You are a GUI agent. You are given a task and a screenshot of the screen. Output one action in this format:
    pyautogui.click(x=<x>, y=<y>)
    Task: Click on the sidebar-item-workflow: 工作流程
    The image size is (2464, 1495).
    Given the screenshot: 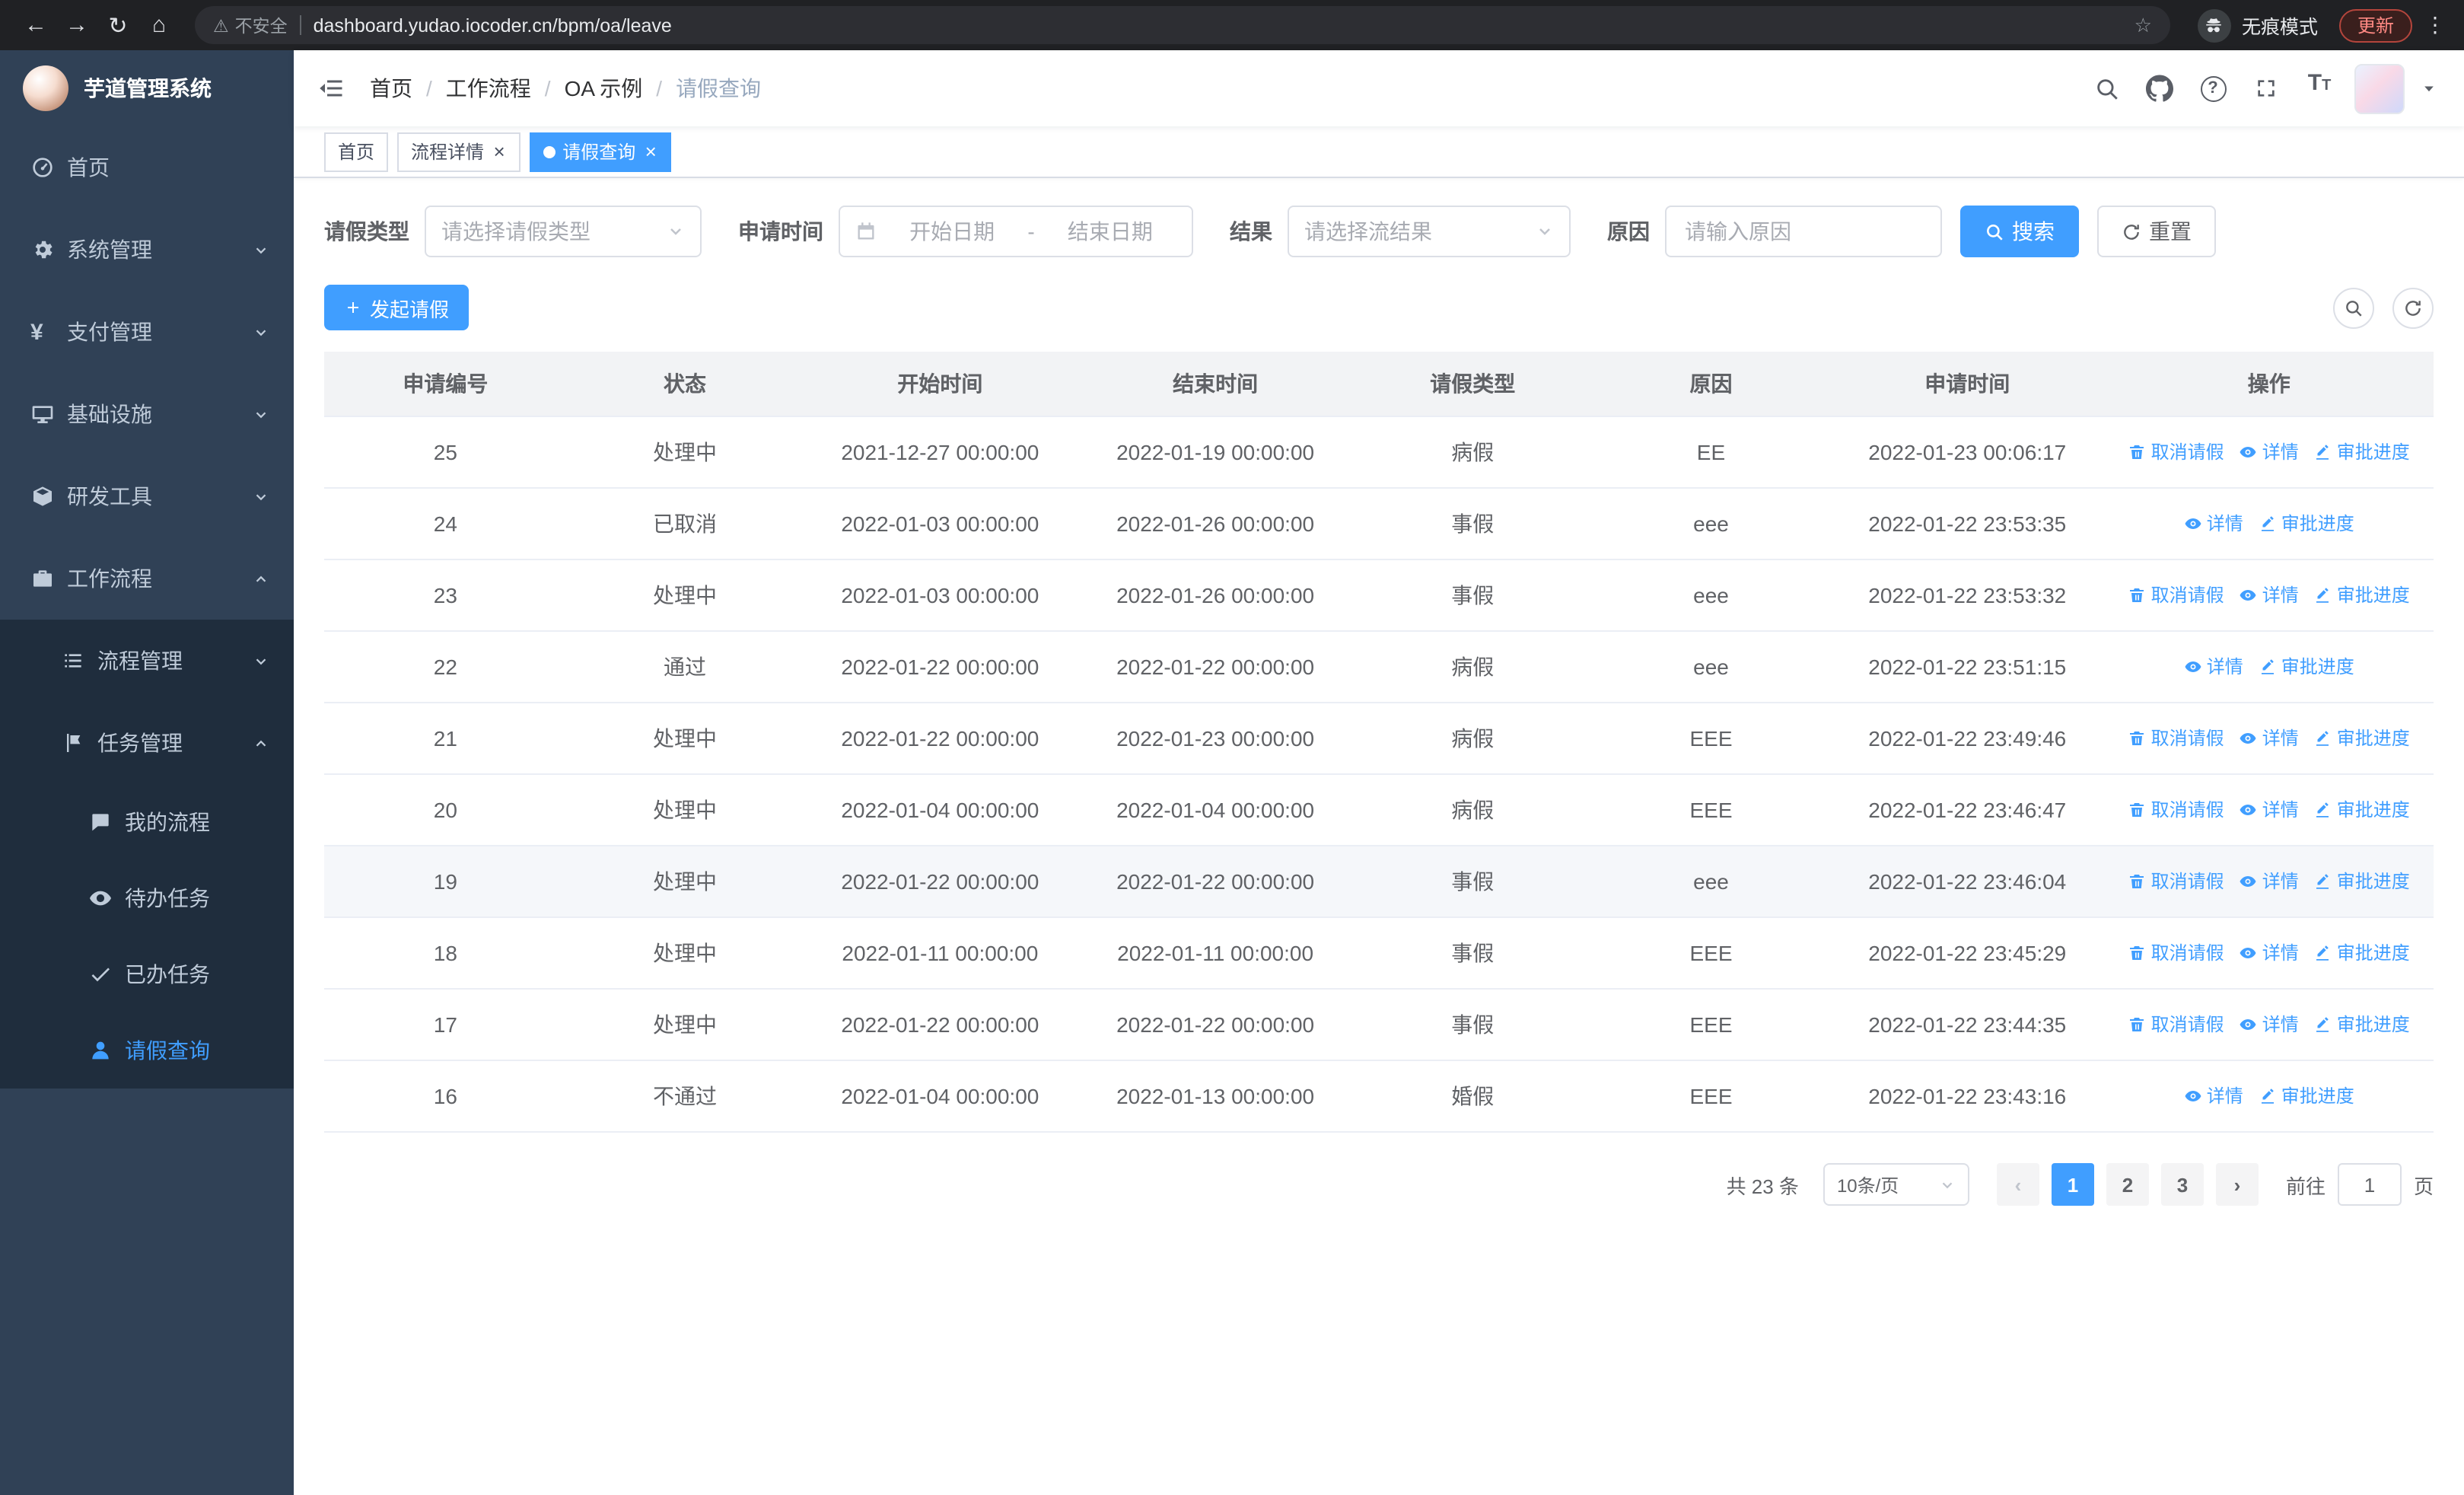 What is the action you would take?
    pyautogui.click(x=147, y=579)
    